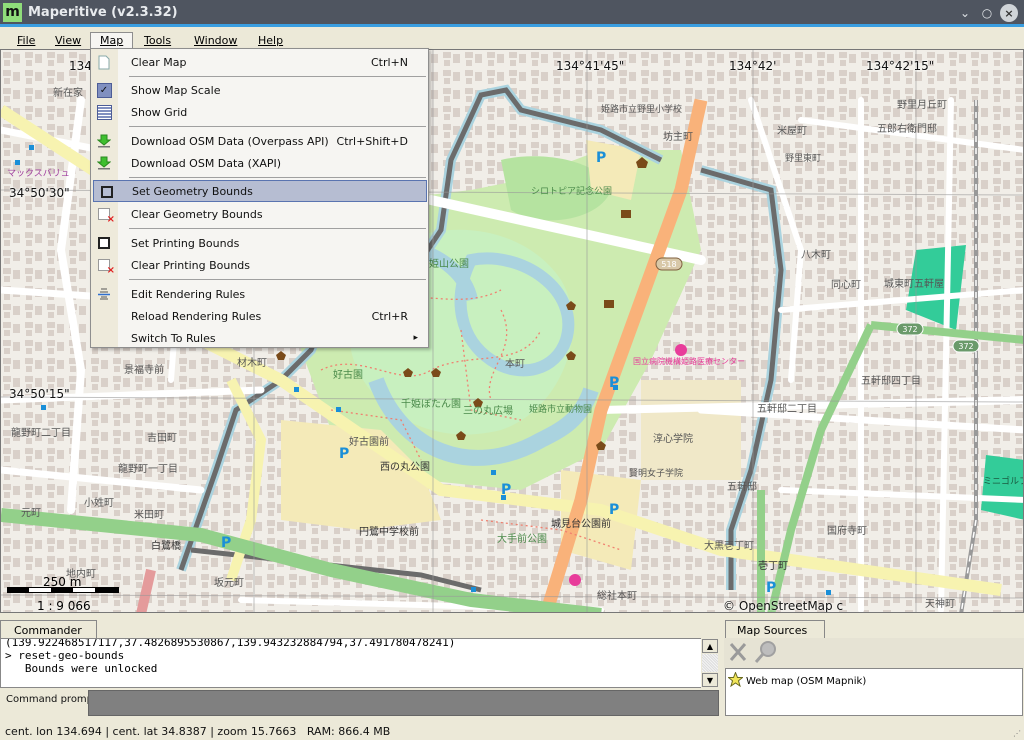 This screenshot has width=1024, height=740. Describe the element at coordinates (63, 590) in the screenshot. I see `scale-bar` at that location.